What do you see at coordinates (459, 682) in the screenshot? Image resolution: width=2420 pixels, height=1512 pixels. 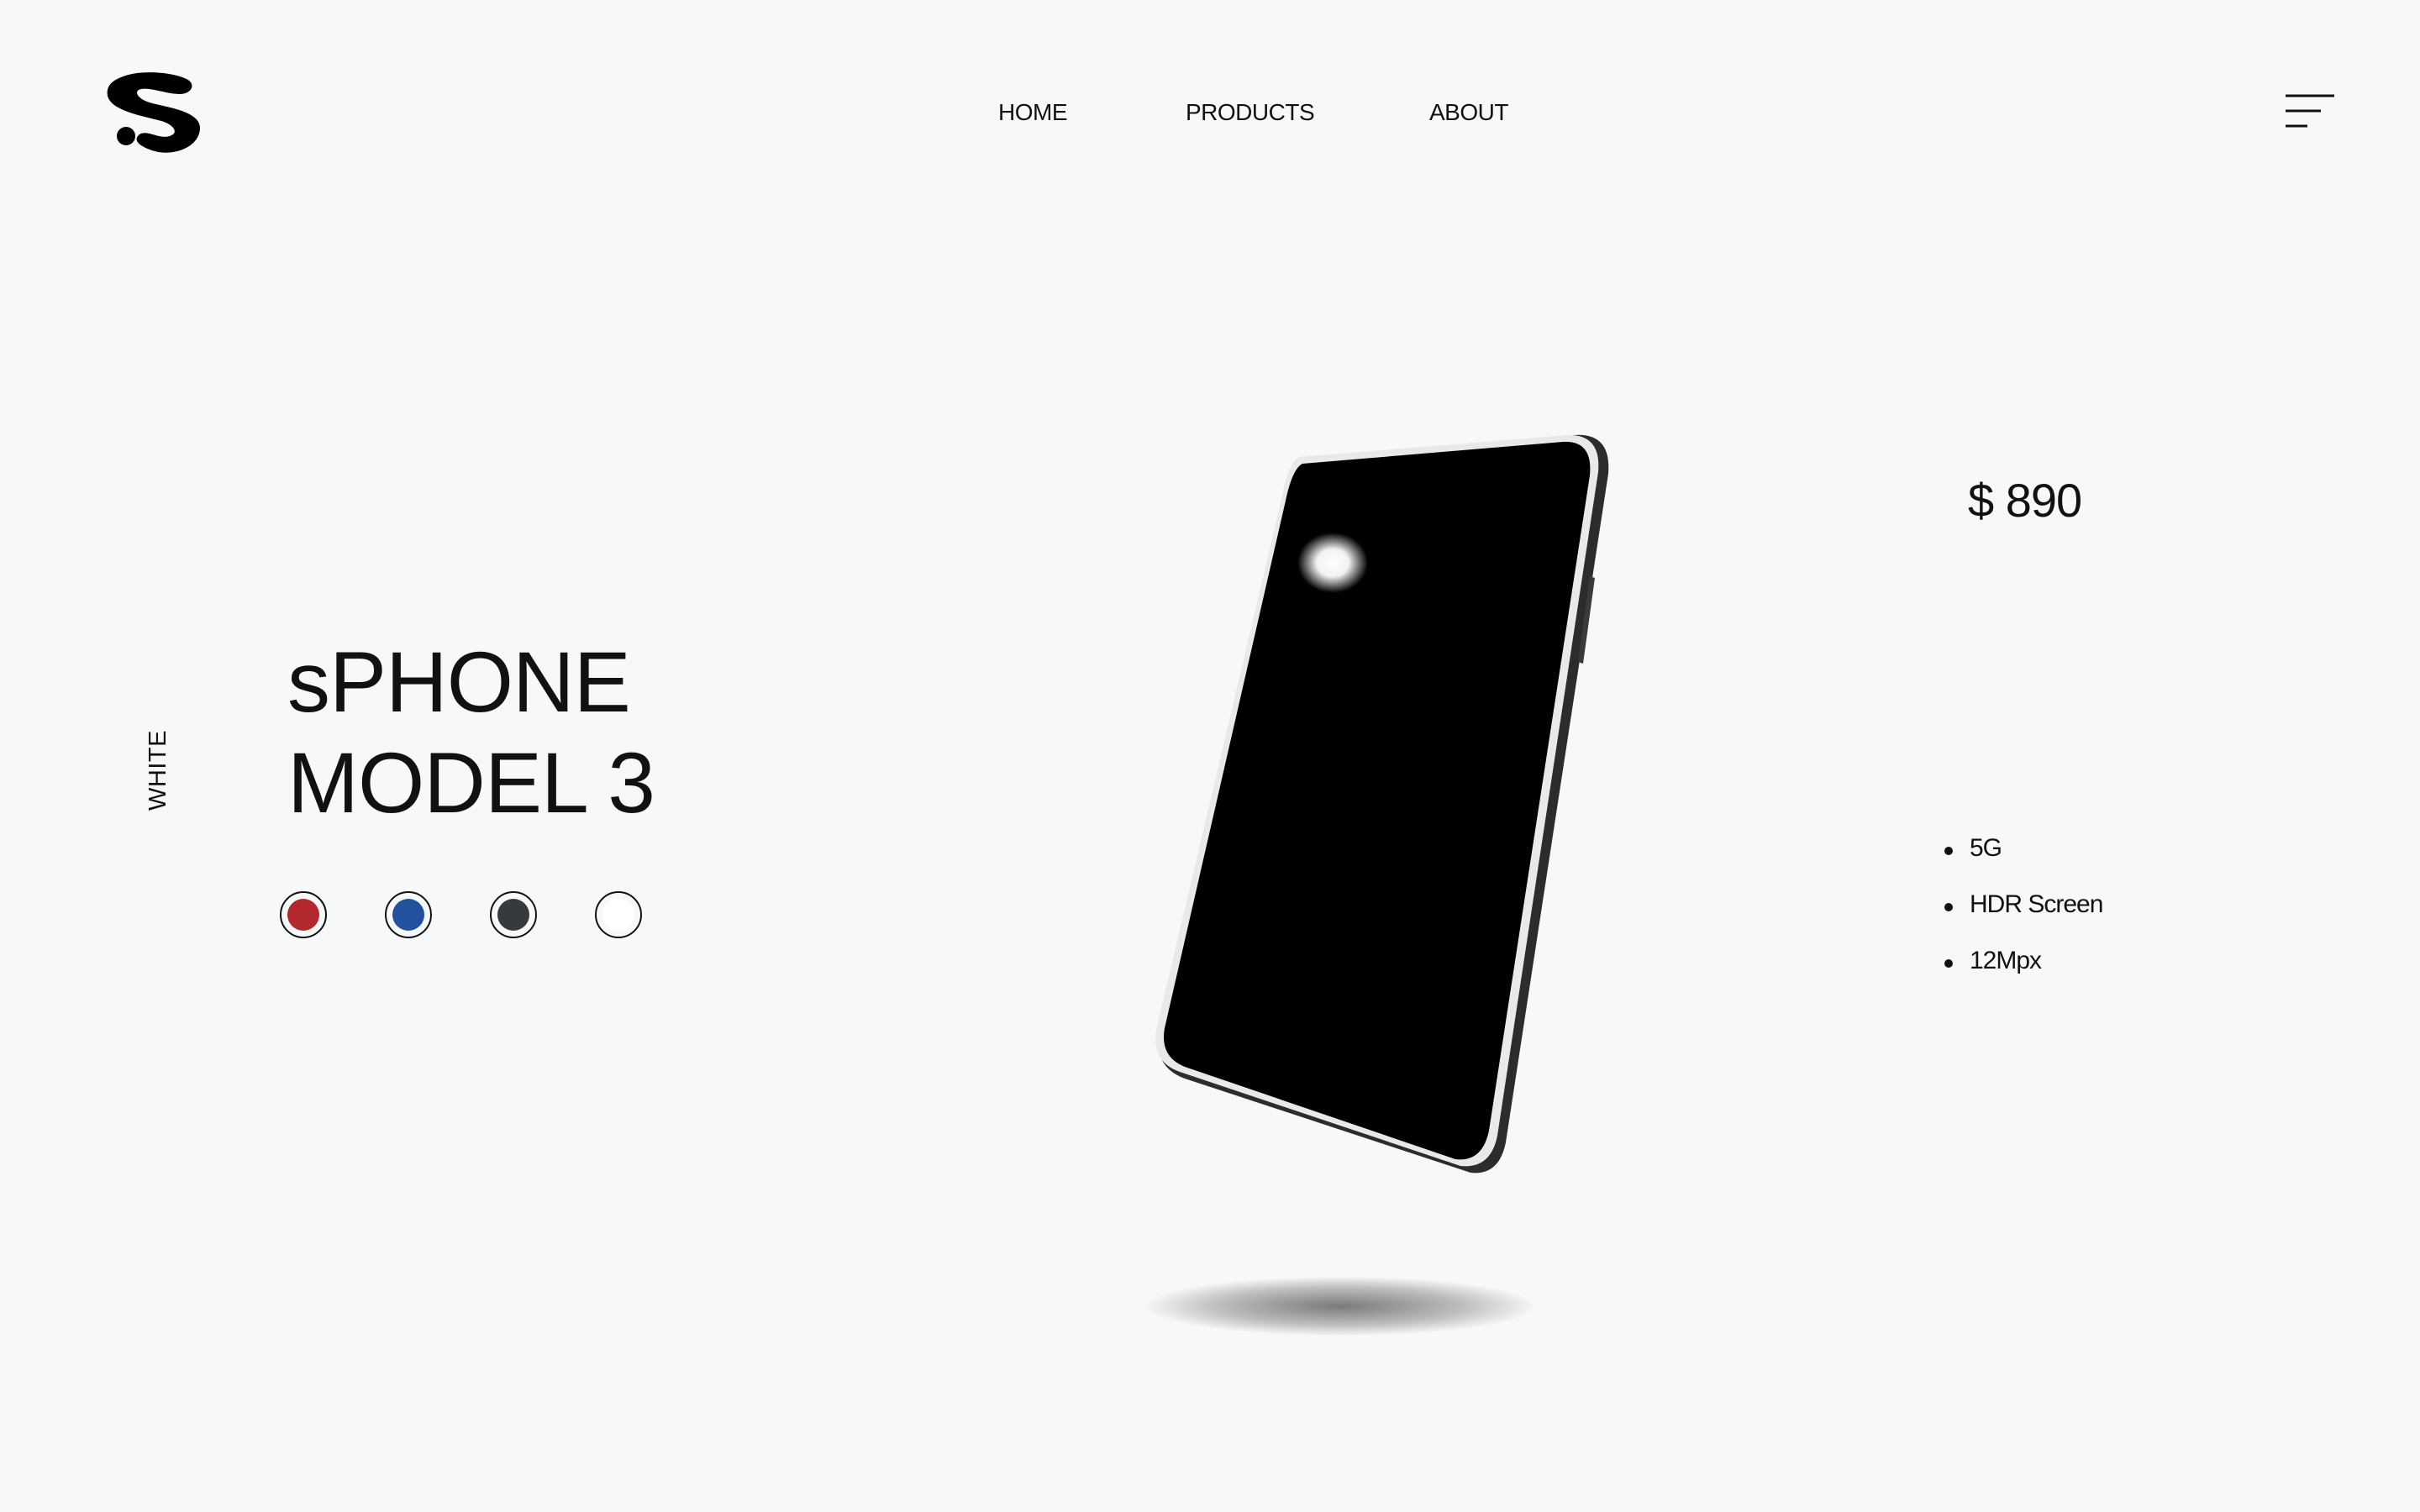 I see `product-title-line-1: sPHONE` at bounding box center [459, 682].